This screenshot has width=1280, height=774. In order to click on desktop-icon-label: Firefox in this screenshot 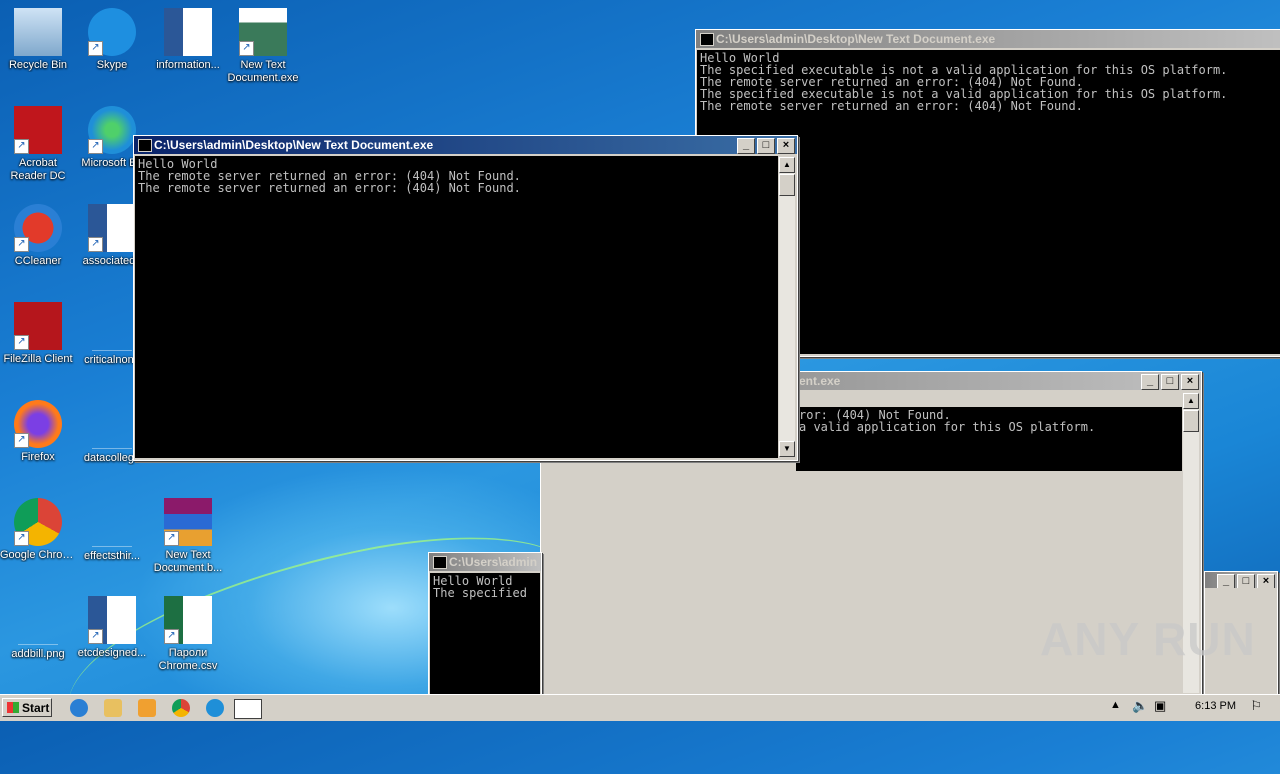, I will do `click(38, 457)`.